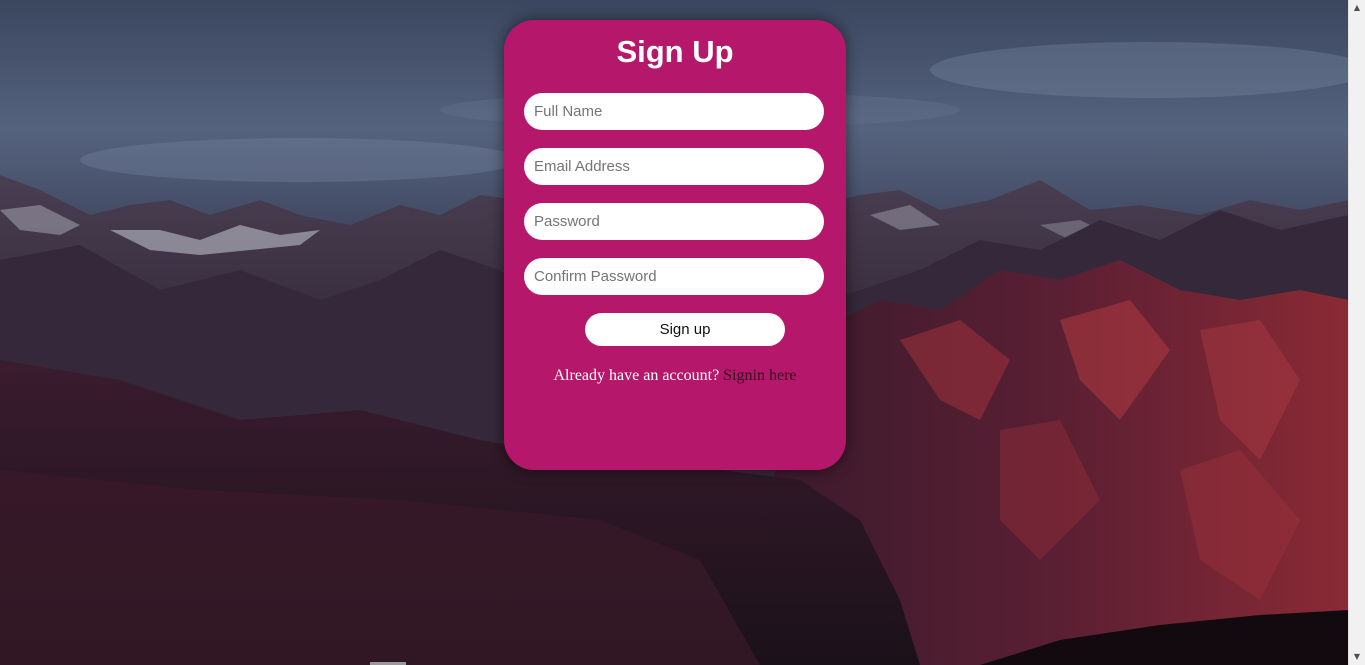 This screenshot has width=1365, height=665. I want to click on signin-link: Signin here, so click(759, 375).